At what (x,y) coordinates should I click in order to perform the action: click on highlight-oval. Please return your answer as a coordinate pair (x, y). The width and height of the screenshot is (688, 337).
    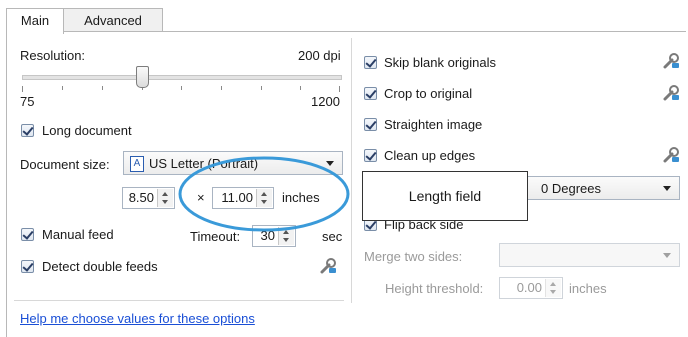
    Looking at the image, I should click on (264, 194).